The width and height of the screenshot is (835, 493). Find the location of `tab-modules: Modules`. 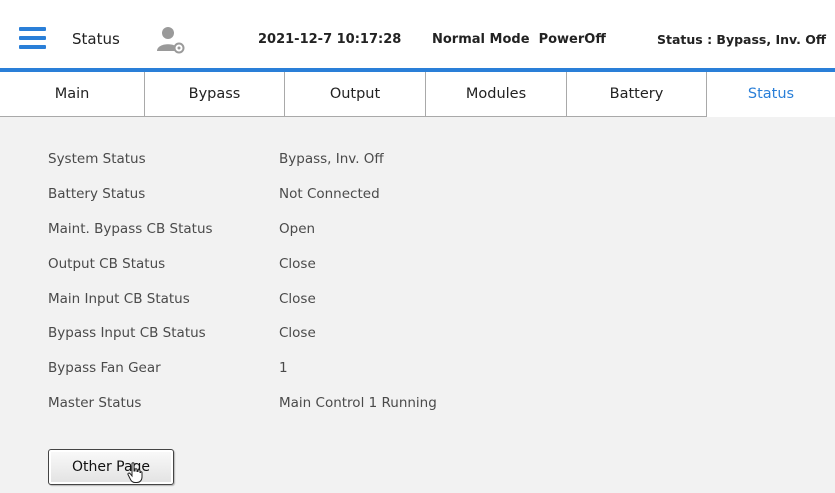

tab-modules: Modules is located at coordinates (496, 94).